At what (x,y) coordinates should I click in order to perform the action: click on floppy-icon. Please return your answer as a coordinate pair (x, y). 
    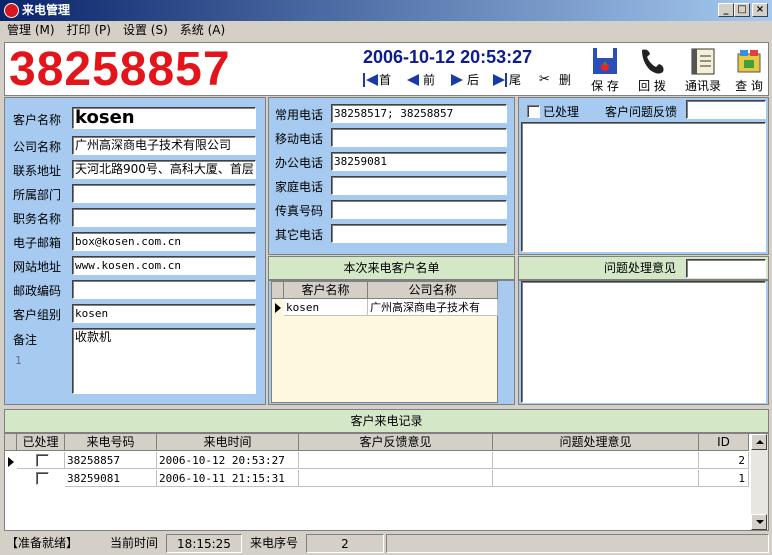
    Looking at the image, I should click on (605, 61).